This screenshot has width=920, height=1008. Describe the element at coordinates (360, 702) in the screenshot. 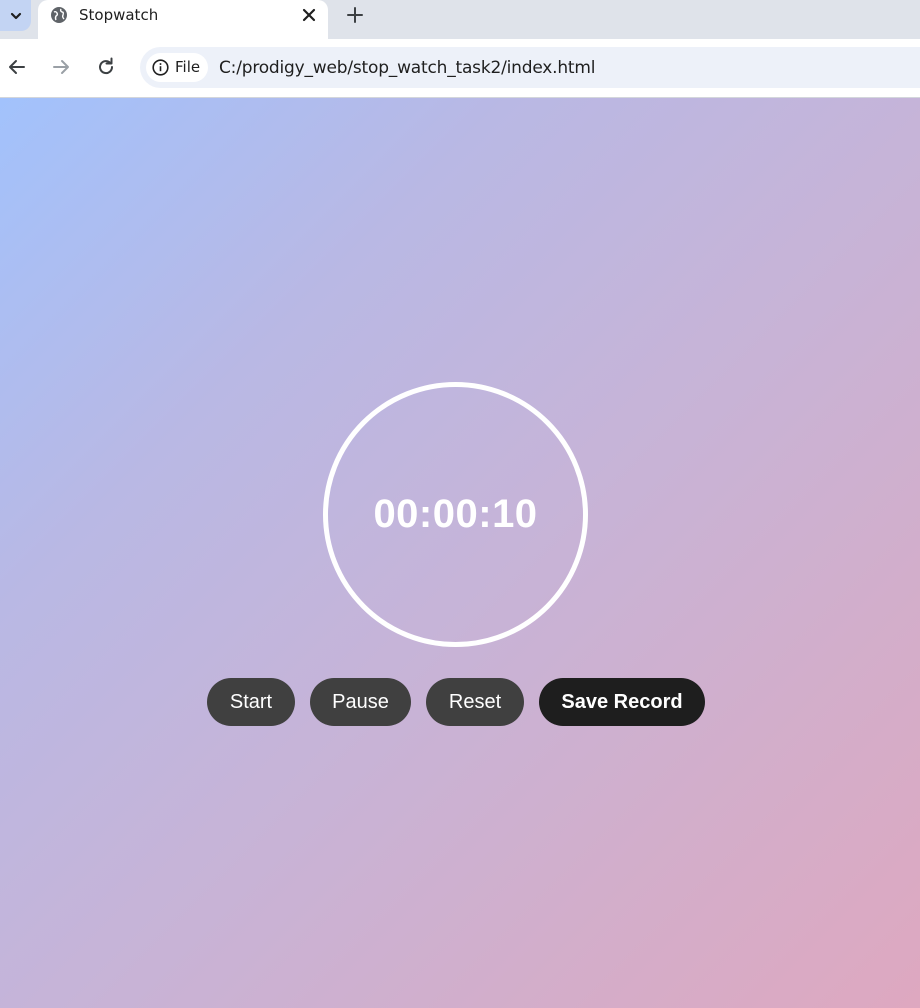

I see `pause-button: Pause` at that location.